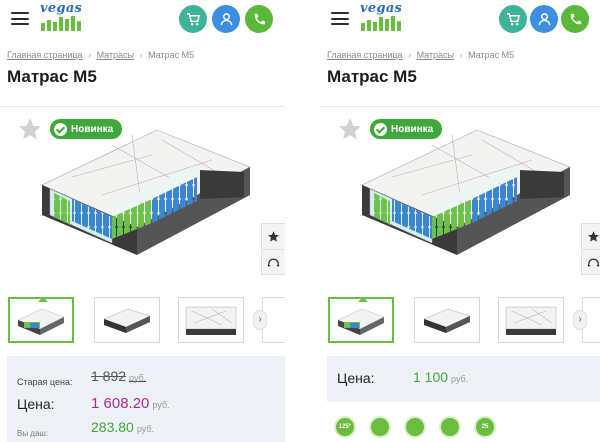 The image size is (600, 442). Describe the element at coordinates (45, 382) in the screenshot. I see `old-price-label: Старая цена:` at that location.